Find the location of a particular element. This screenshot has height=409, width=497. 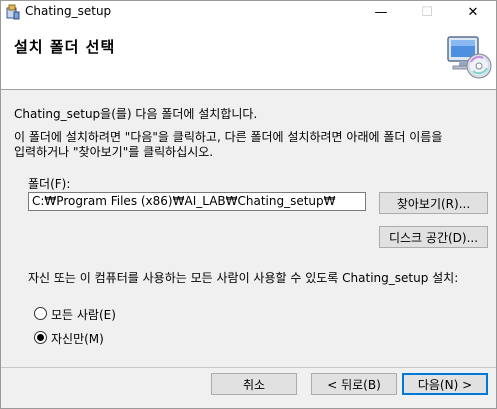

window-title: Chating_setup is located at coordinates (68, 11).